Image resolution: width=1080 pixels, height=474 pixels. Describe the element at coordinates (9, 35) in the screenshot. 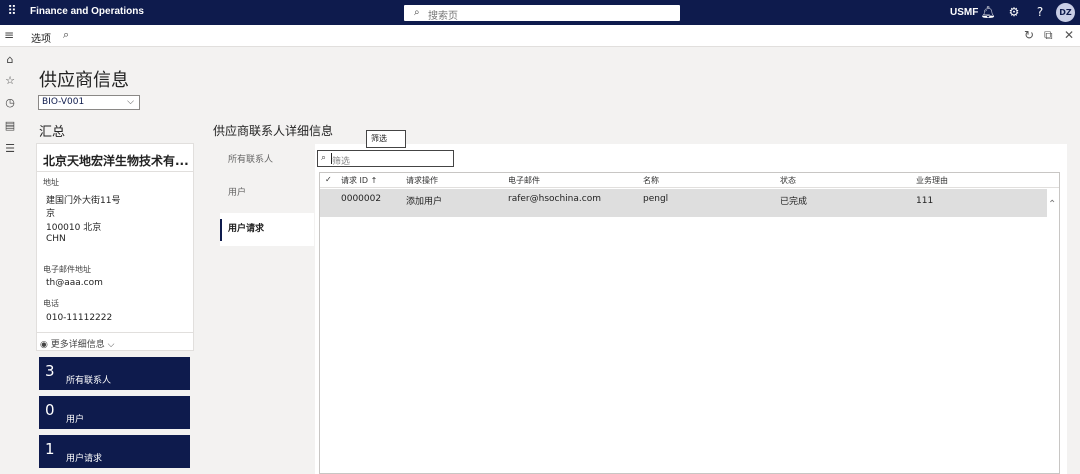

I see `hamburger-icon: ≡` at that location.